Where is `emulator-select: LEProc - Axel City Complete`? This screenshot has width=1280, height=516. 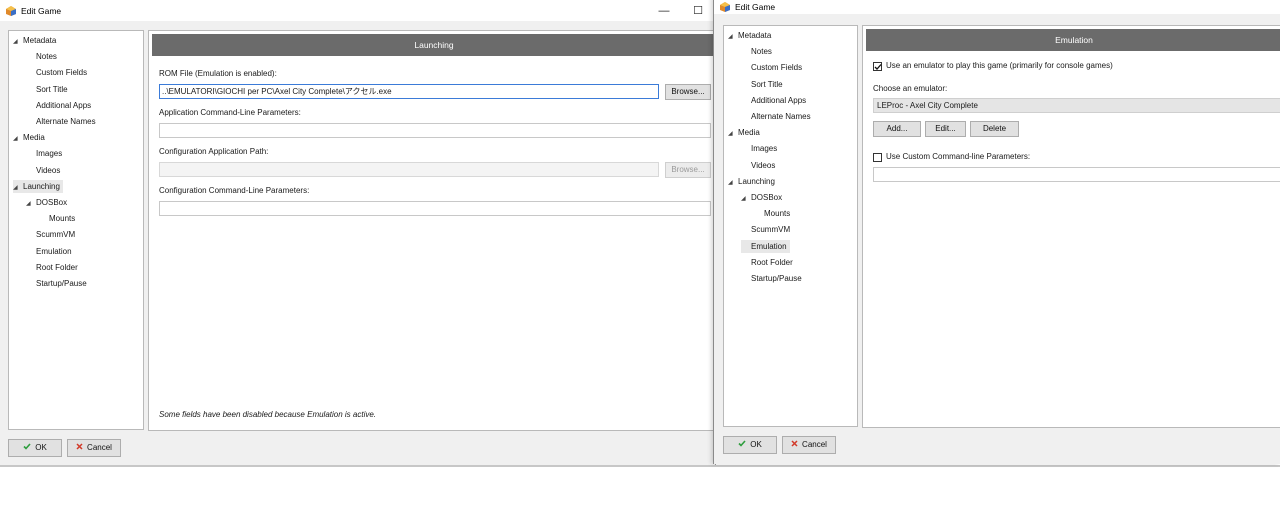
emulator-select: LEProc - Axel City Complete is located at coordinates (1076, 105).